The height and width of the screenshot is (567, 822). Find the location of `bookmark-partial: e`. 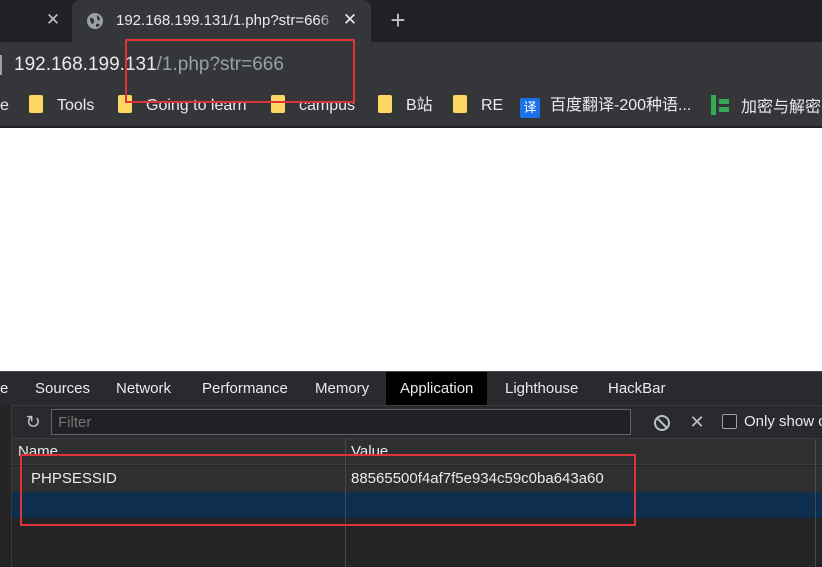

bookmark-partial: e is located at coordinates (4, 106).